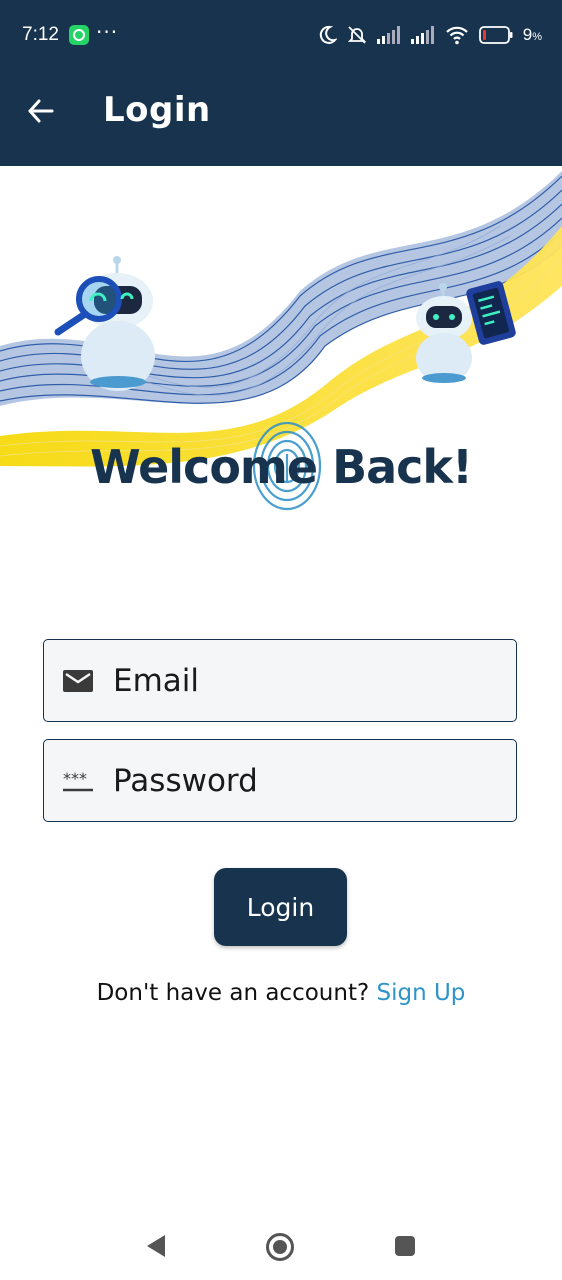 This screenshot has width=562, height=1280. What do you see at coordinates (156, 1246) in the screenshot?
I see `nav-back-icon` at bounding box center [156, 1246].